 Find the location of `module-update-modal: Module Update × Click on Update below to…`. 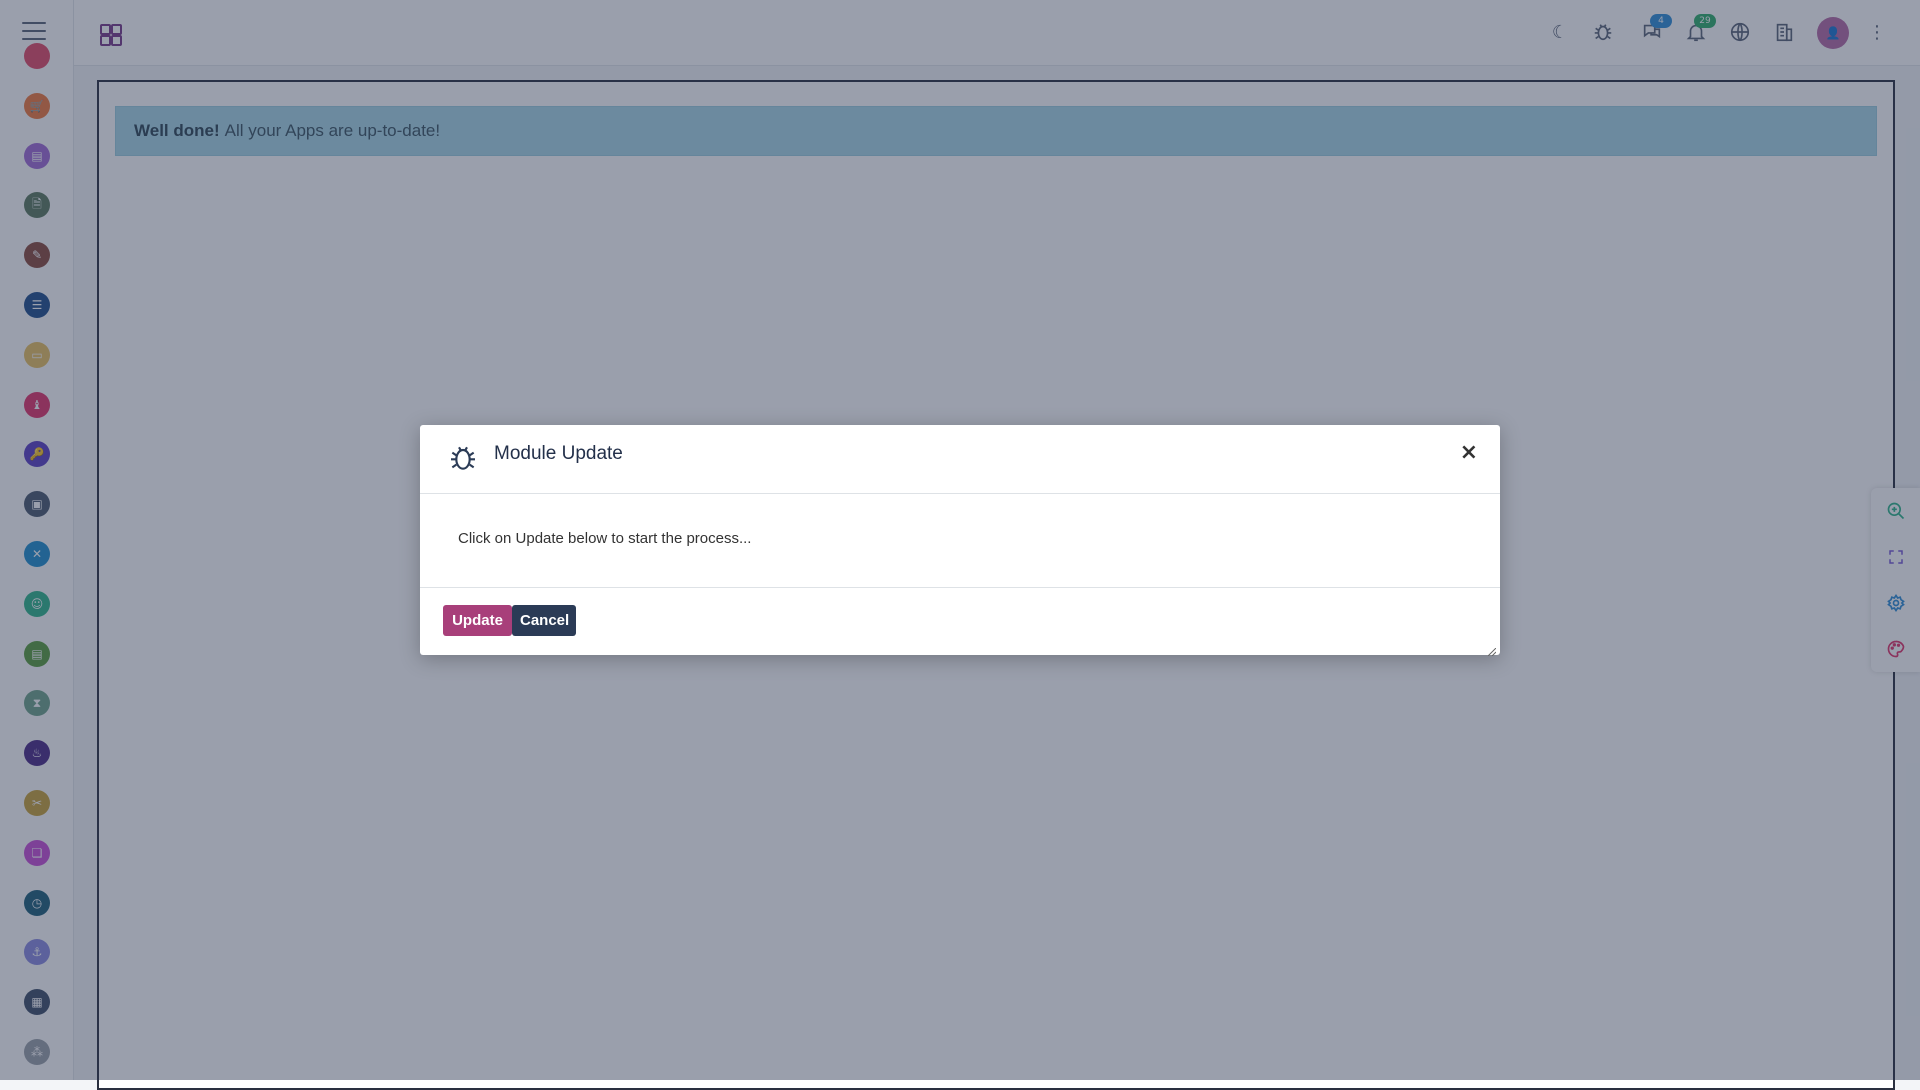

module-update-modal: Module Update × Click on Update below to… is located at coordinates (960, 541).